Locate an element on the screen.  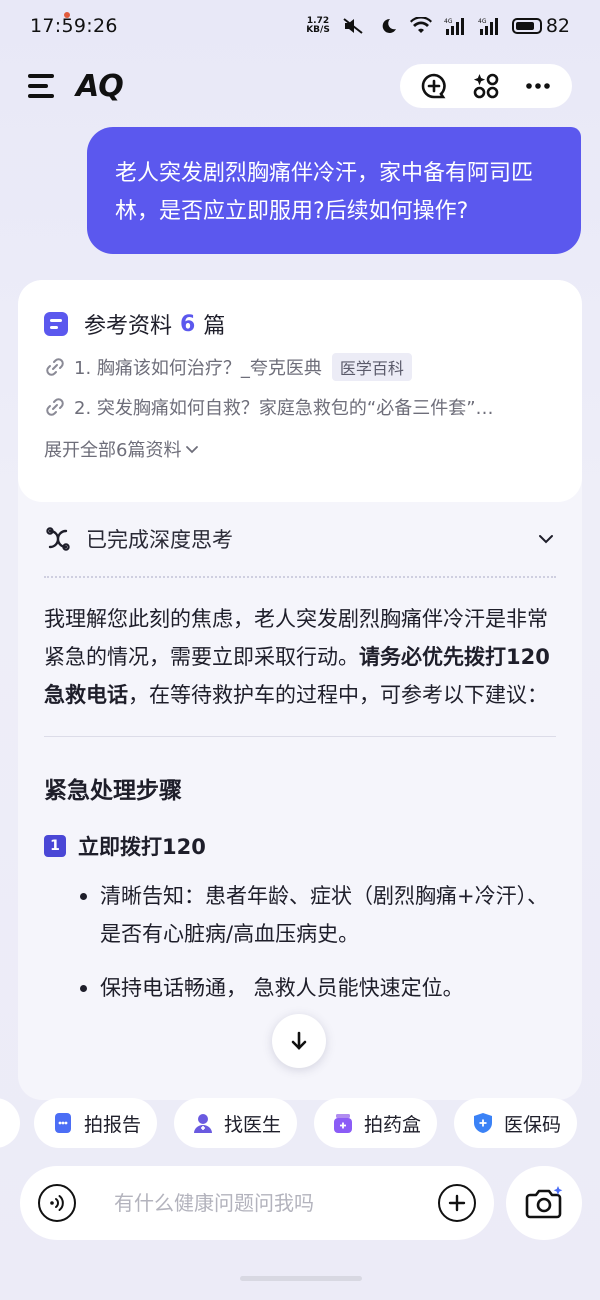
list-item: 保持电话畅通， 急救人员能快速定位。 is located at coordinates (300, 988).